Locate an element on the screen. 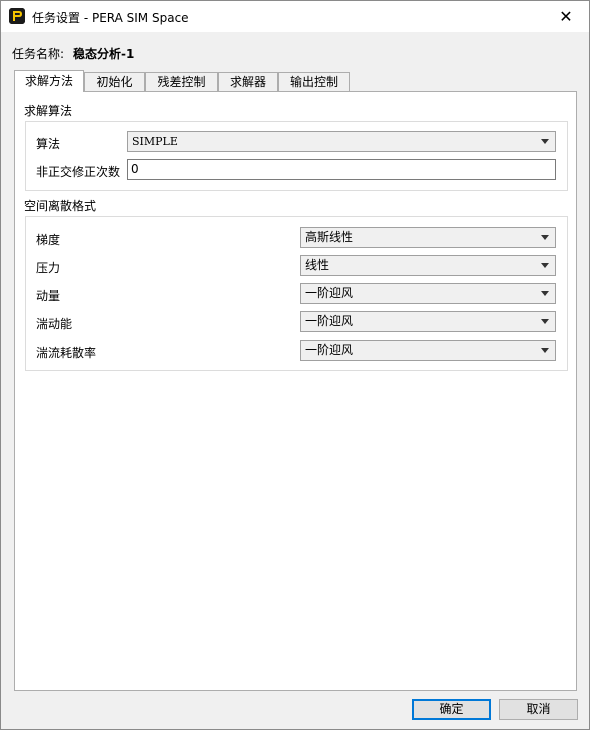 This screenshot has height=730, width=590. tab-solution-method: 求解方法 is located at coordinates (49, 81).